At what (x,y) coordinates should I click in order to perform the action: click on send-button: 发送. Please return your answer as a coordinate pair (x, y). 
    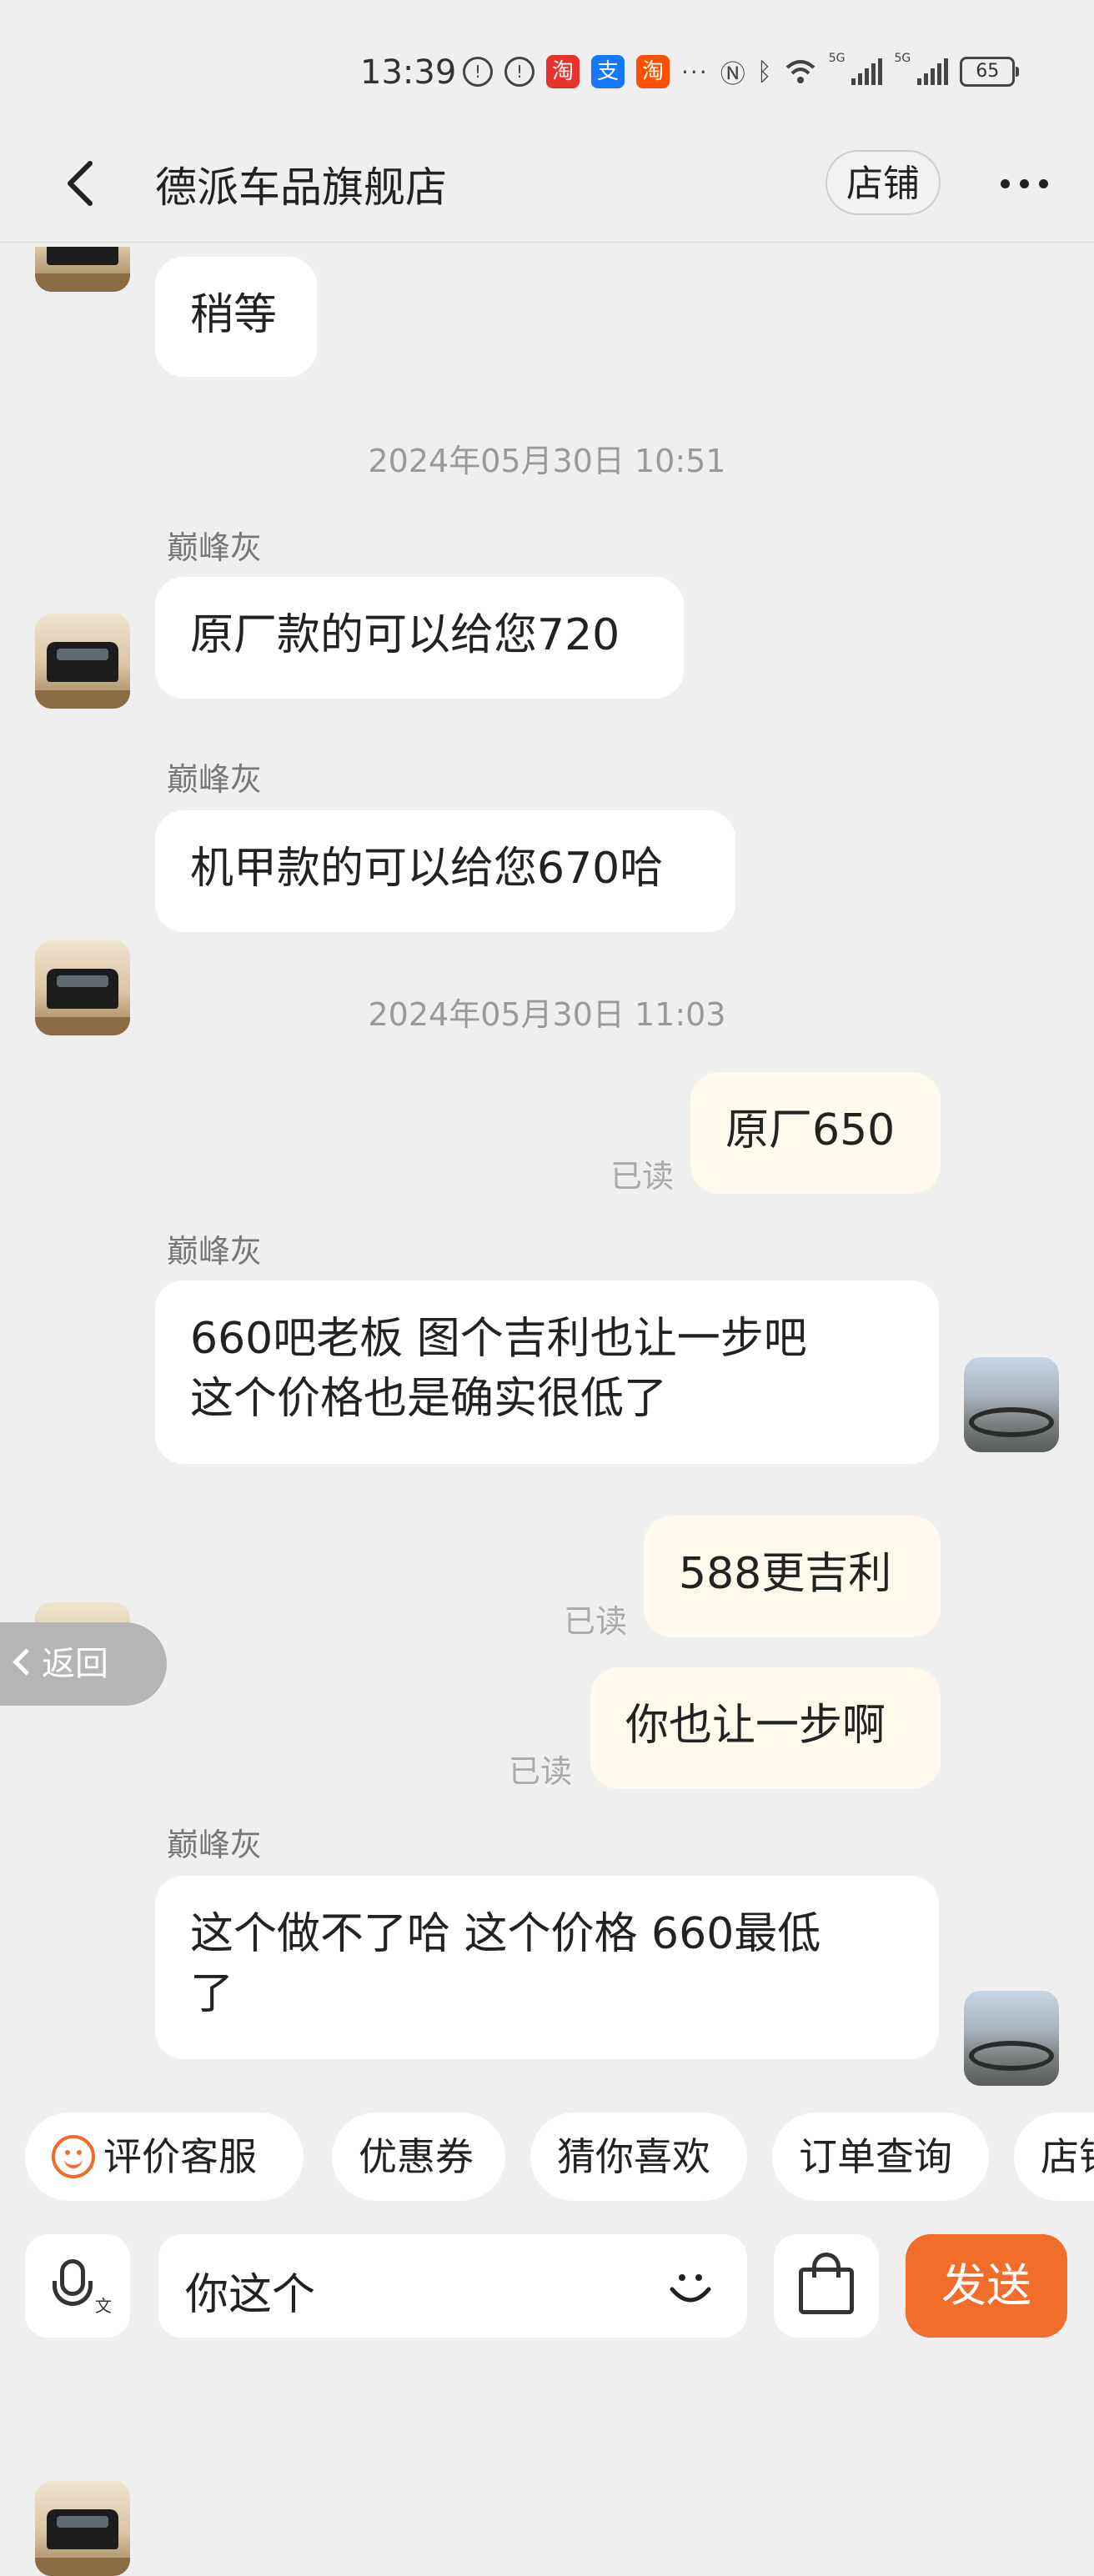
    Looking at the image, I should click on (986, 2286).